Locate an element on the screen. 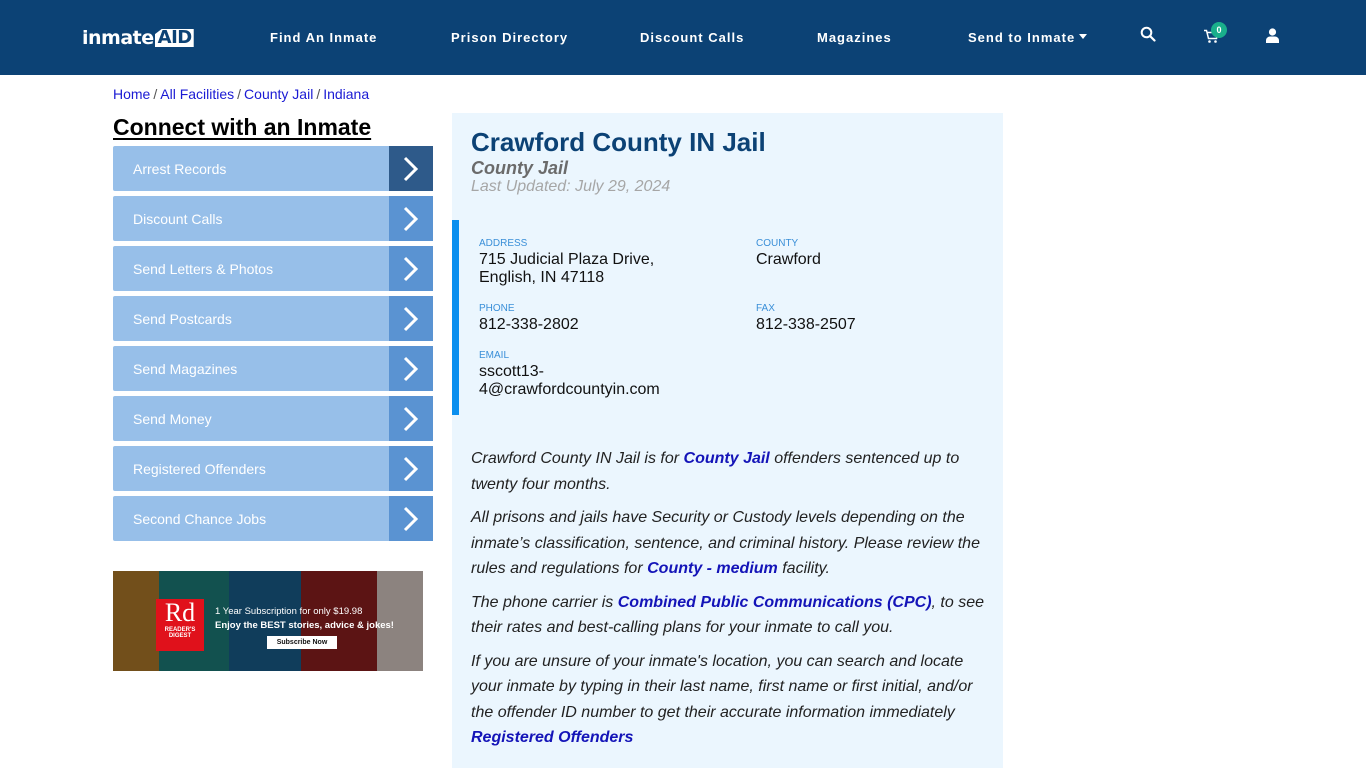 The width and height of the screenshot is (1366, 768). email-field: Email sscott13- 4@crawfordcountyin.com is located at coordinates (569, 374).